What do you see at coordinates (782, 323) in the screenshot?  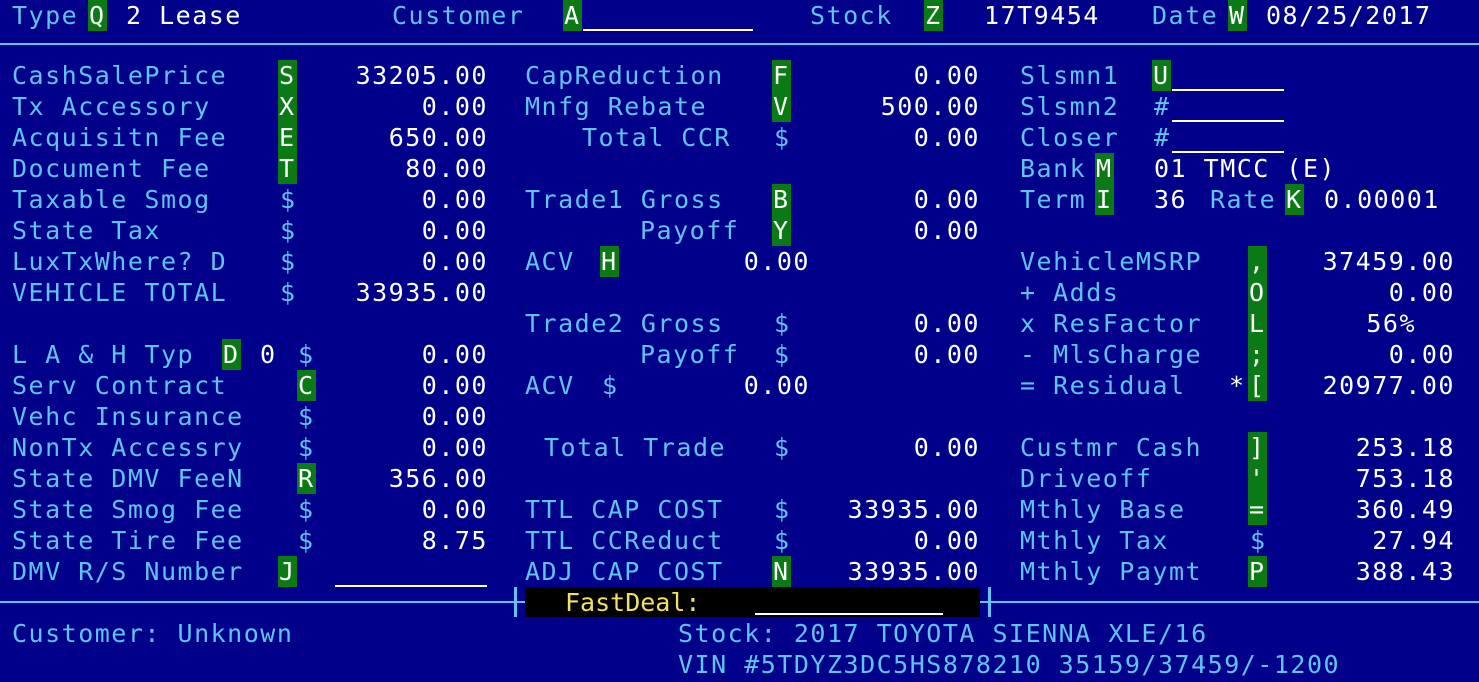 I see `mid-dollar-trade2-gross: $` at bounding box center [782, 323].